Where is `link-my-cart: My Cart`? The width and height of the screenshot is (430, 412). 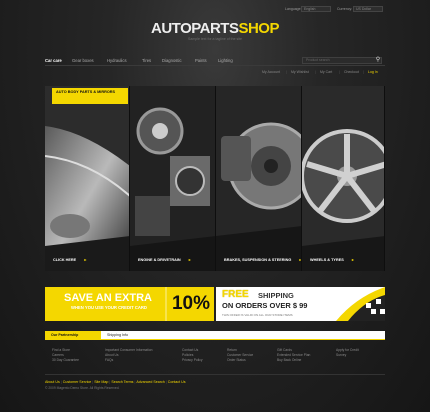
link-my-cart: My Cart is located at coordinates (326, 72).